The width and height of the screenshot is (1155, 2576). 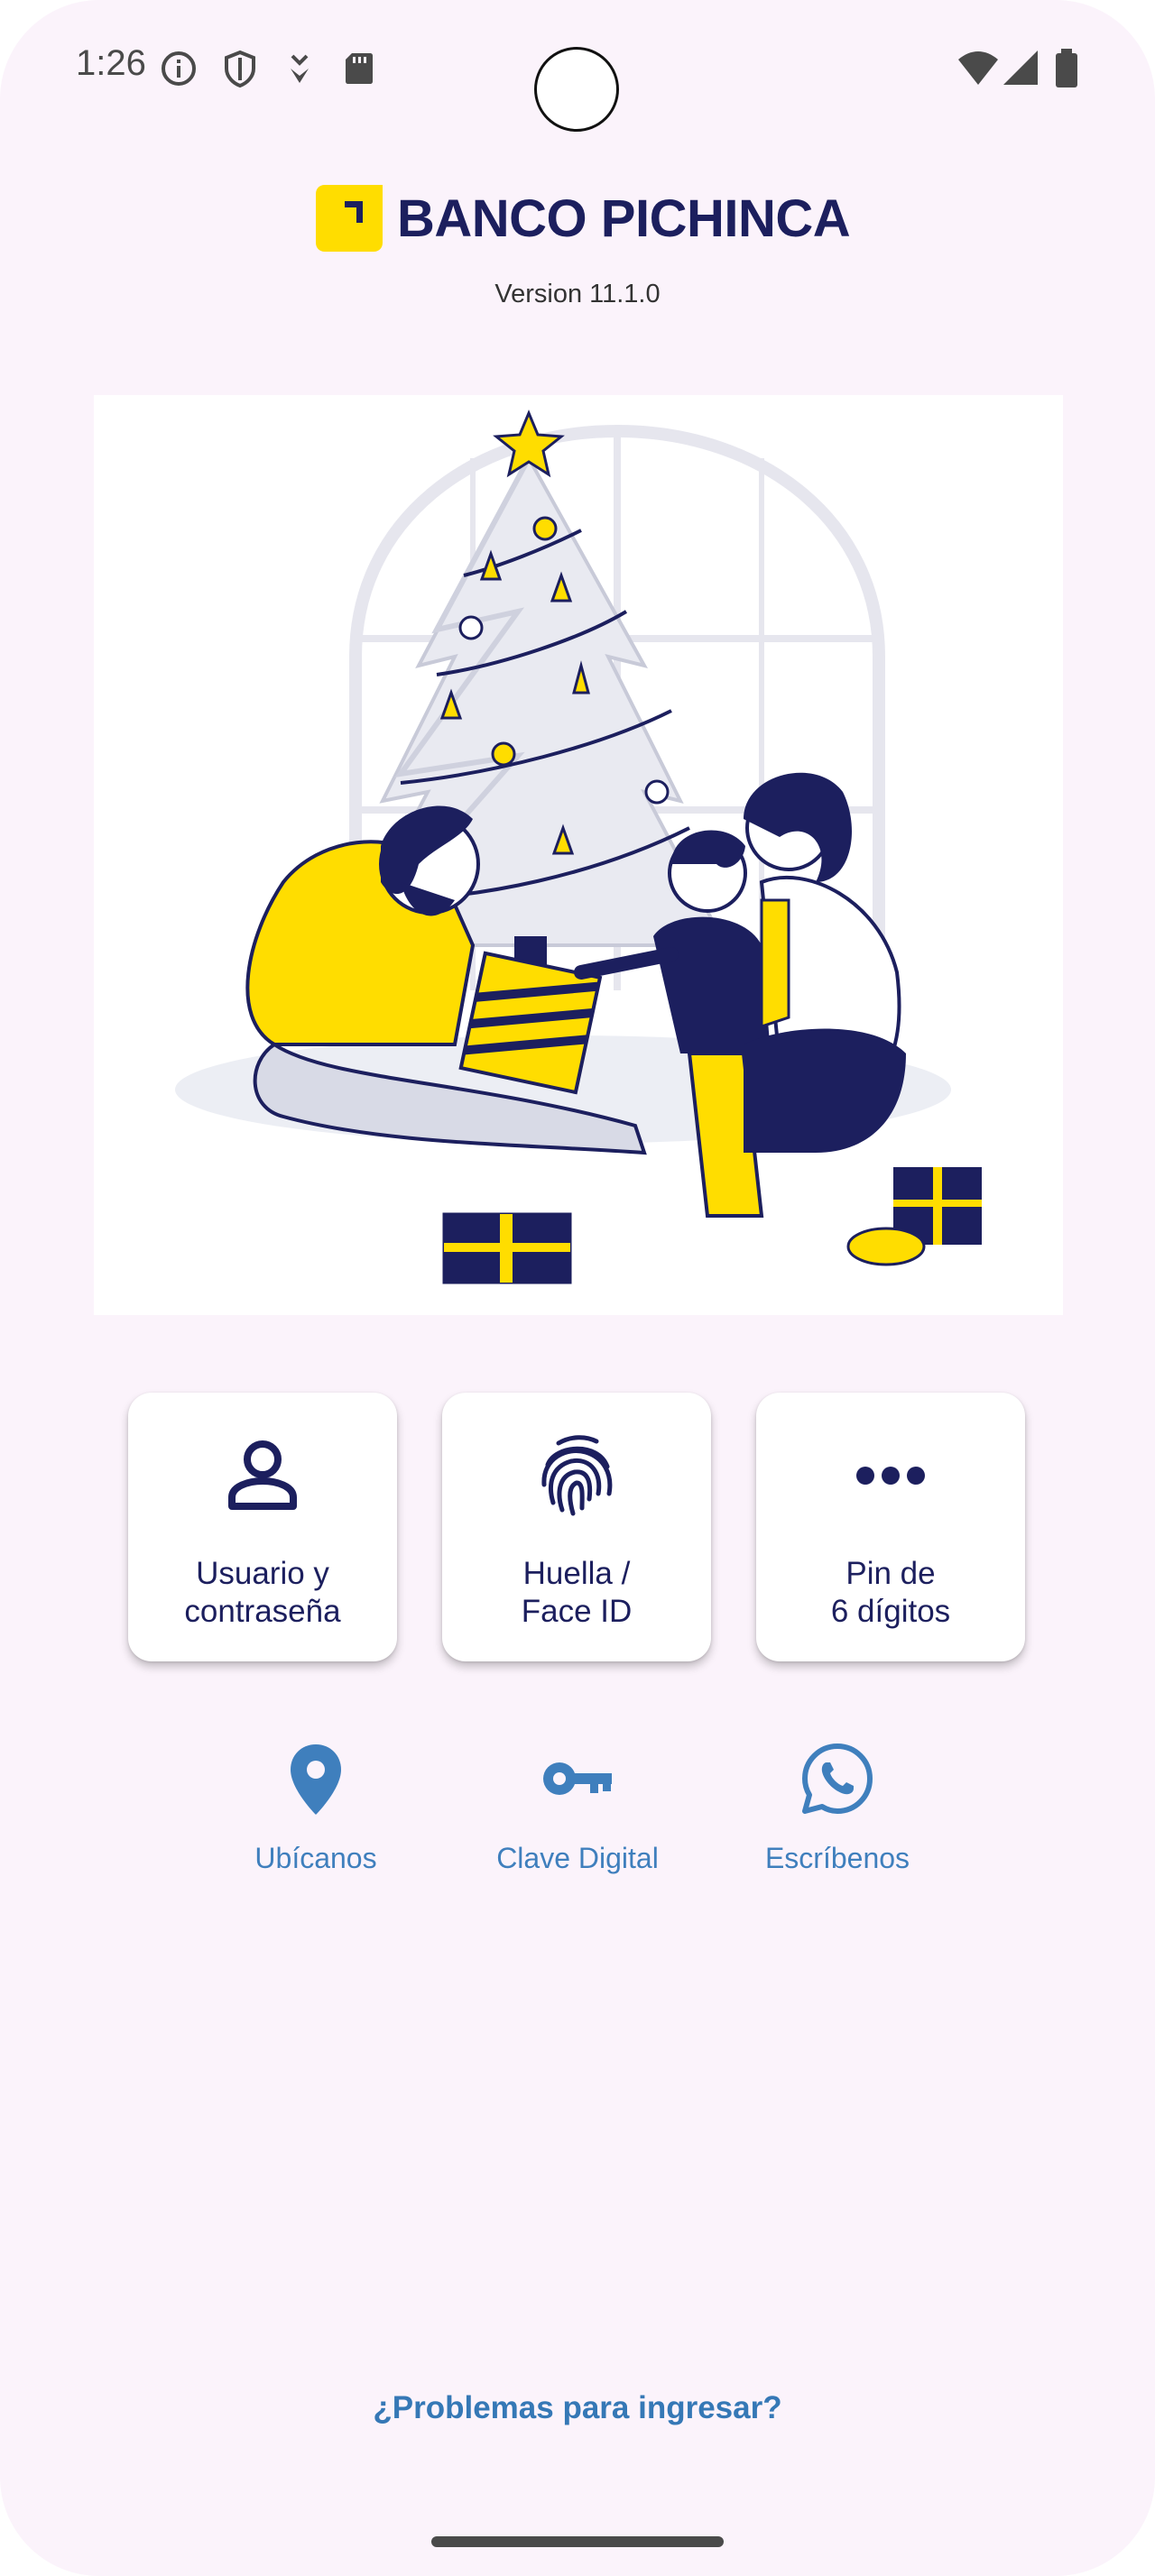 I want to click on card-label: Huella / Face ID, so click(x=577, y=1592).